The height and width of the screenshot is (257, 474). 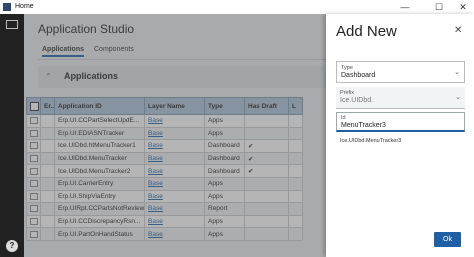 What do you see at coordinates (7, 7) in the screenshot?
I see `app-logo-icon` at bounding box center [7, 7].